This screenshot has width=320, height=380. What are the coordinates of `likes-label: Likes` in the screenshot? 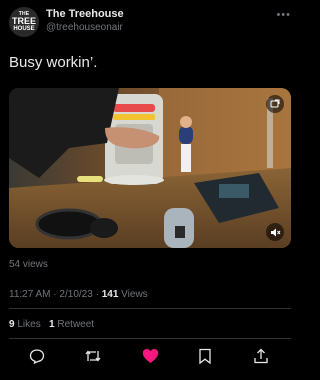 It's located at (29, 324).